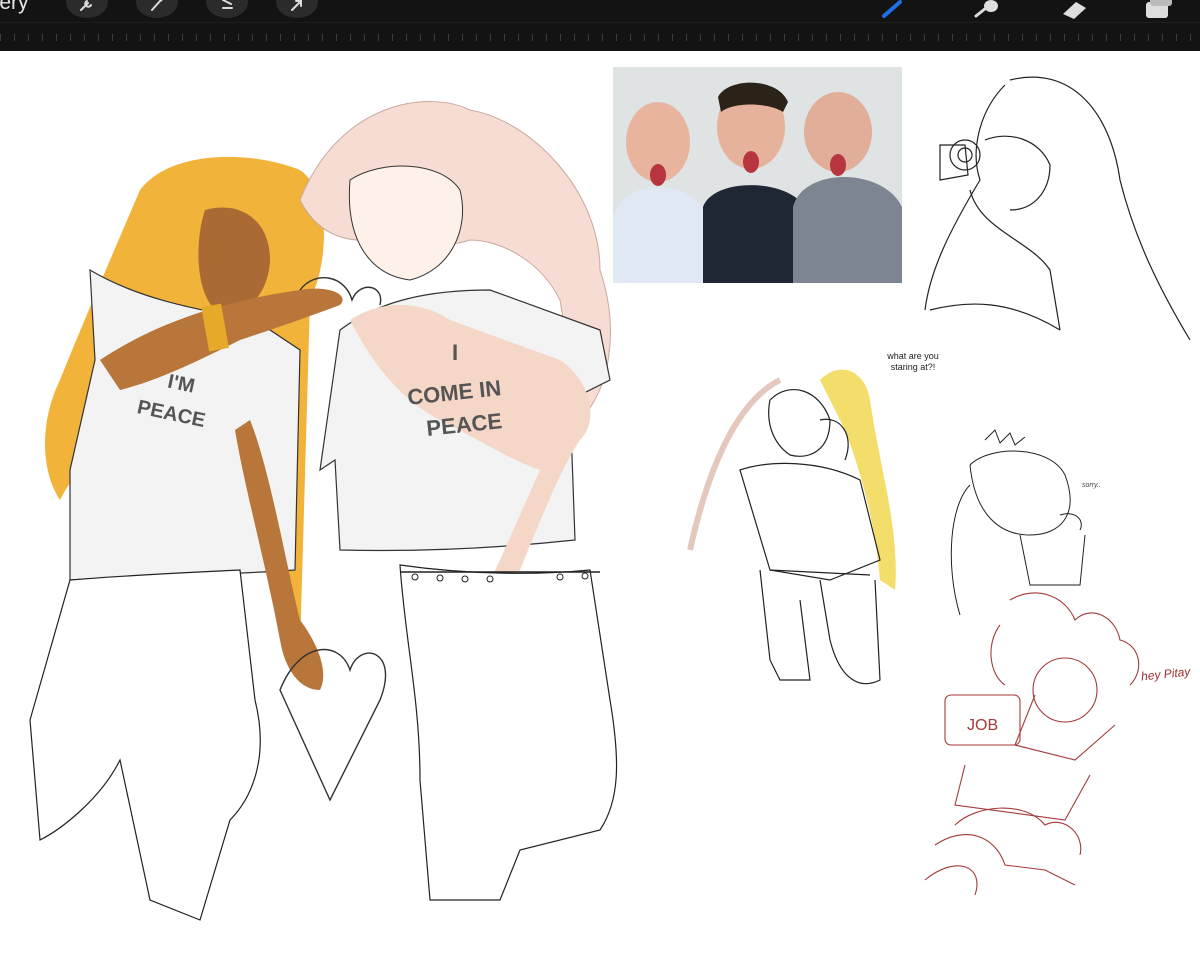 The height and width of the screenshot is (962, 1200). What do you see at coordinates (1032, 744) in the screenshot?
I see `red-ink-sketch: JOB` at bounding box center [1032, 744].